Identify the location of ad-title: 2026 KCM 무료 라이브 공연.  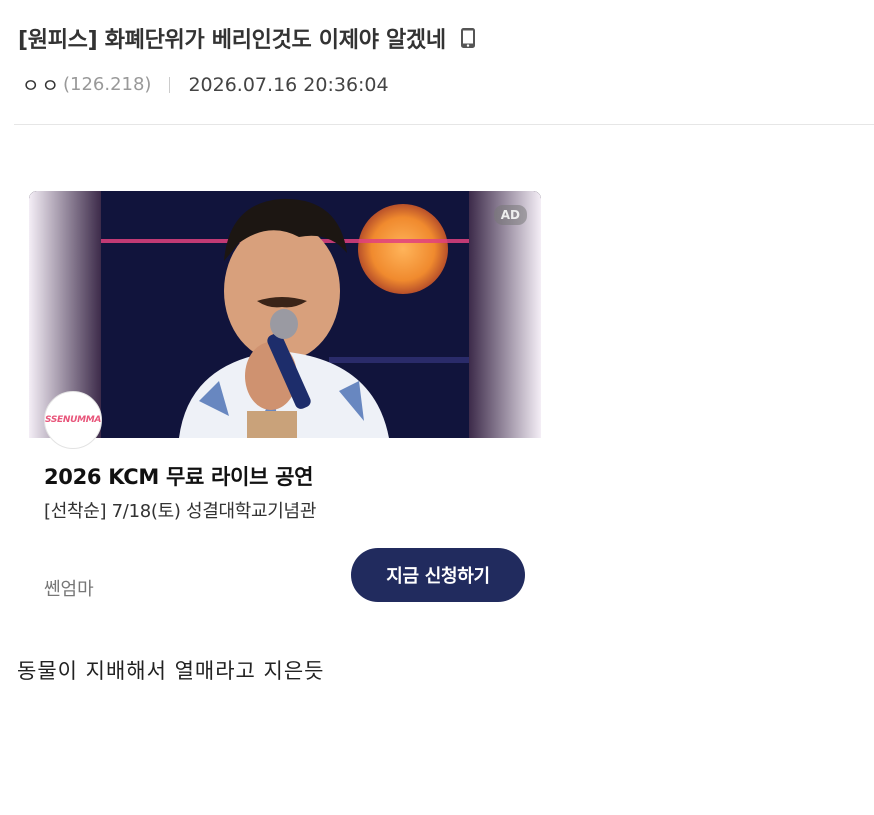
(178, 476).